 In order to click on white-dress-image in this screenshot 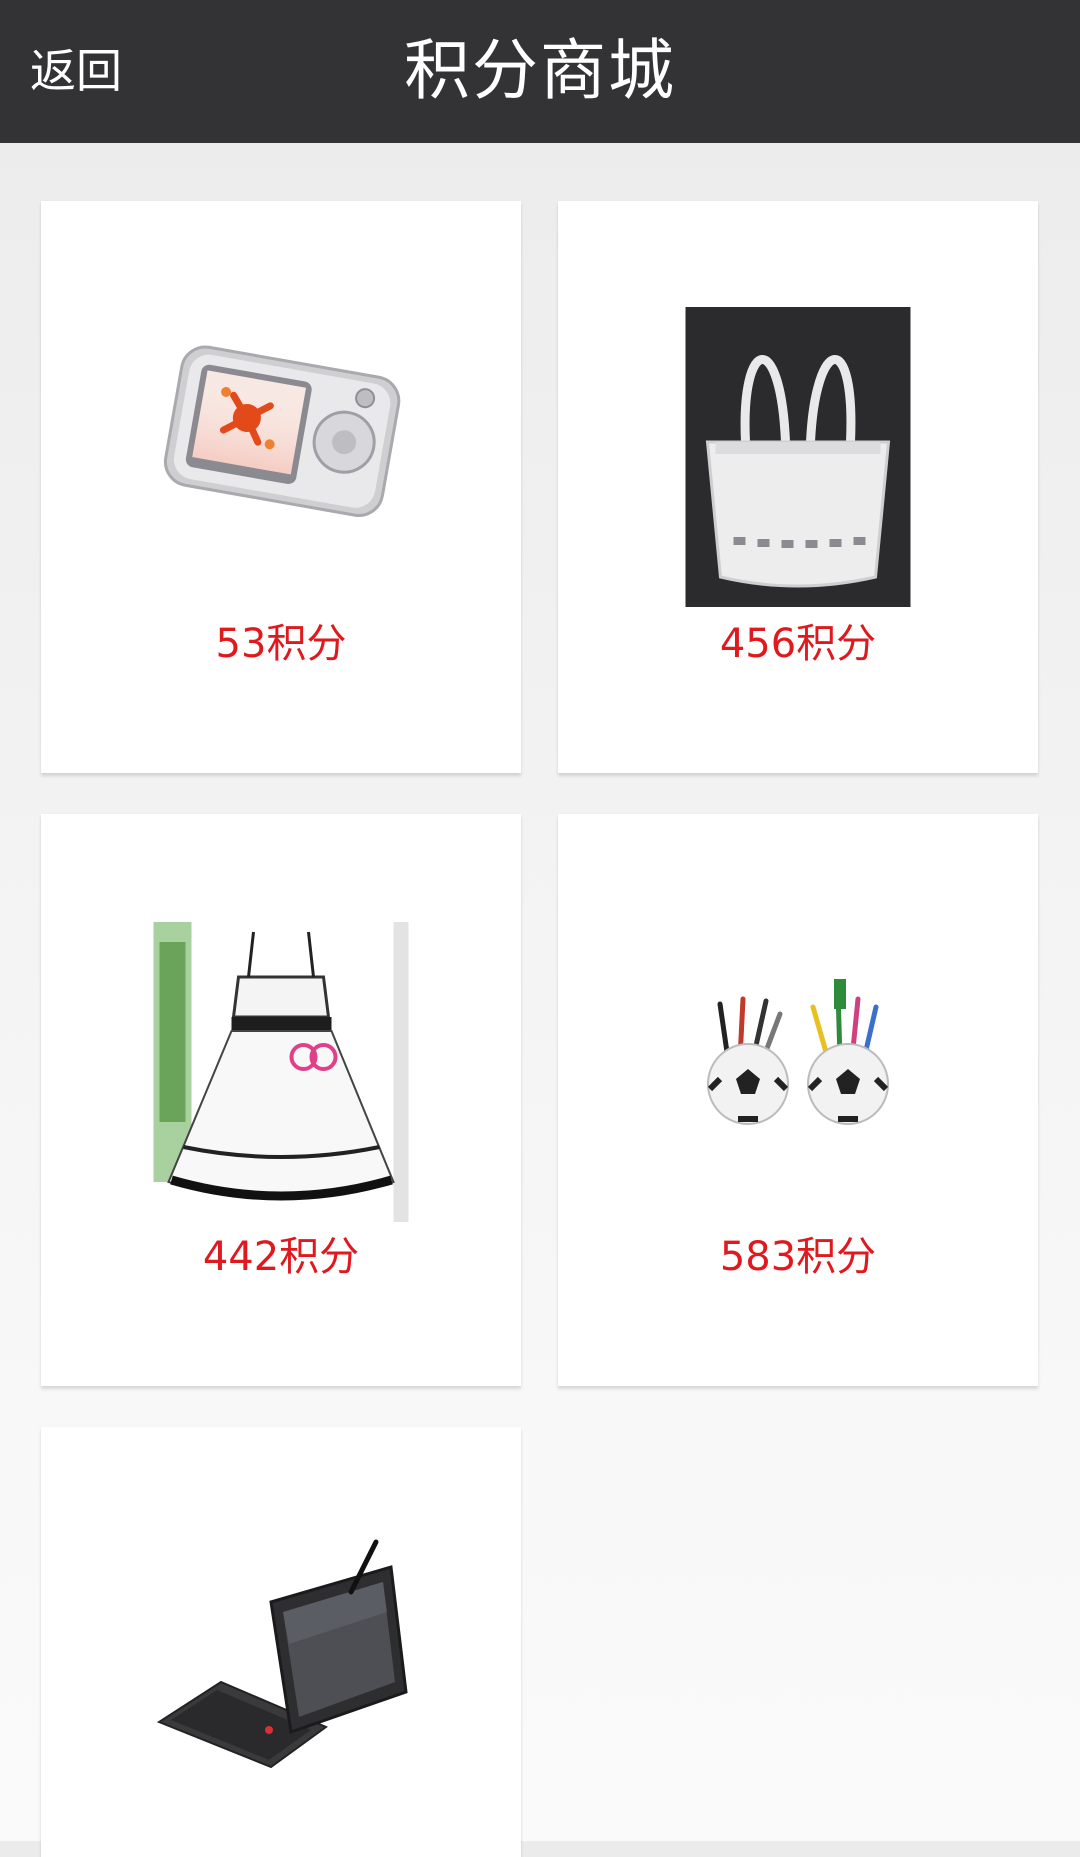, I will do `click(281, 1072)`.